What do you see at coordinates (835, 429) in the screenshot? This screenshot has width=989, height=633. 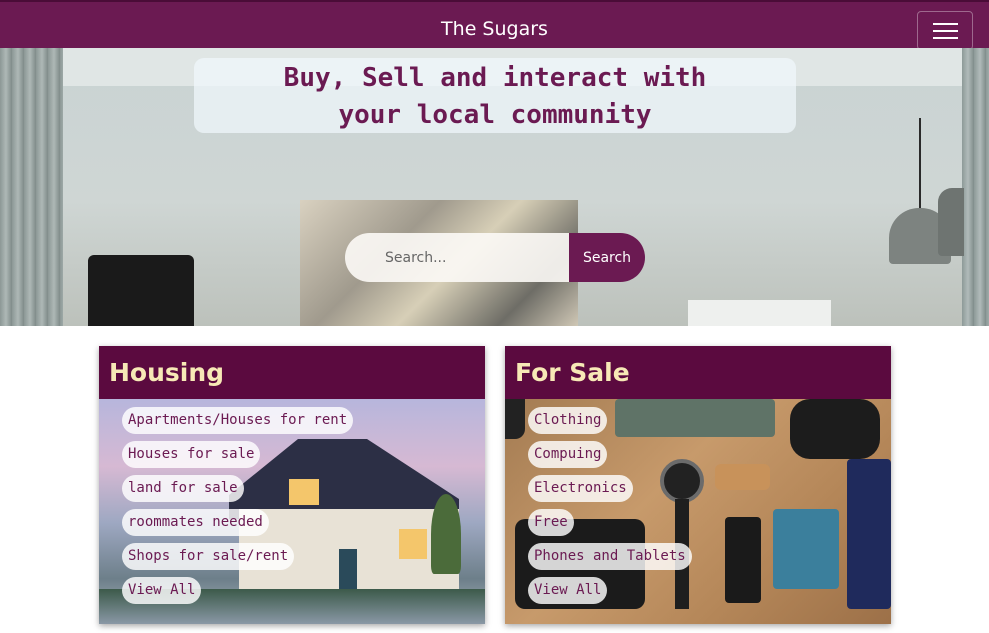 I see `gamepad-object` at bounding box center [835, 429].